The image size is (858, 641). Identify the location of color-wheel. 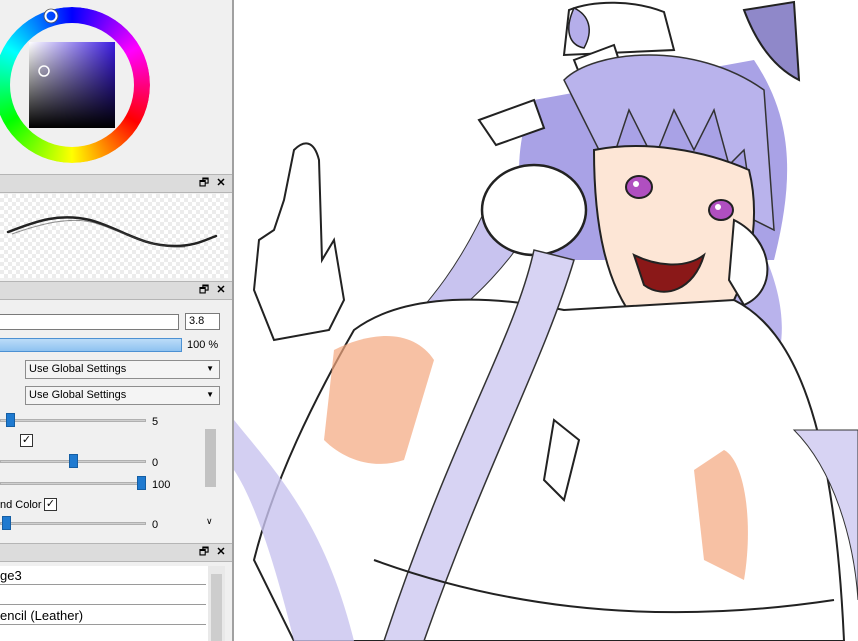
(116, 87).